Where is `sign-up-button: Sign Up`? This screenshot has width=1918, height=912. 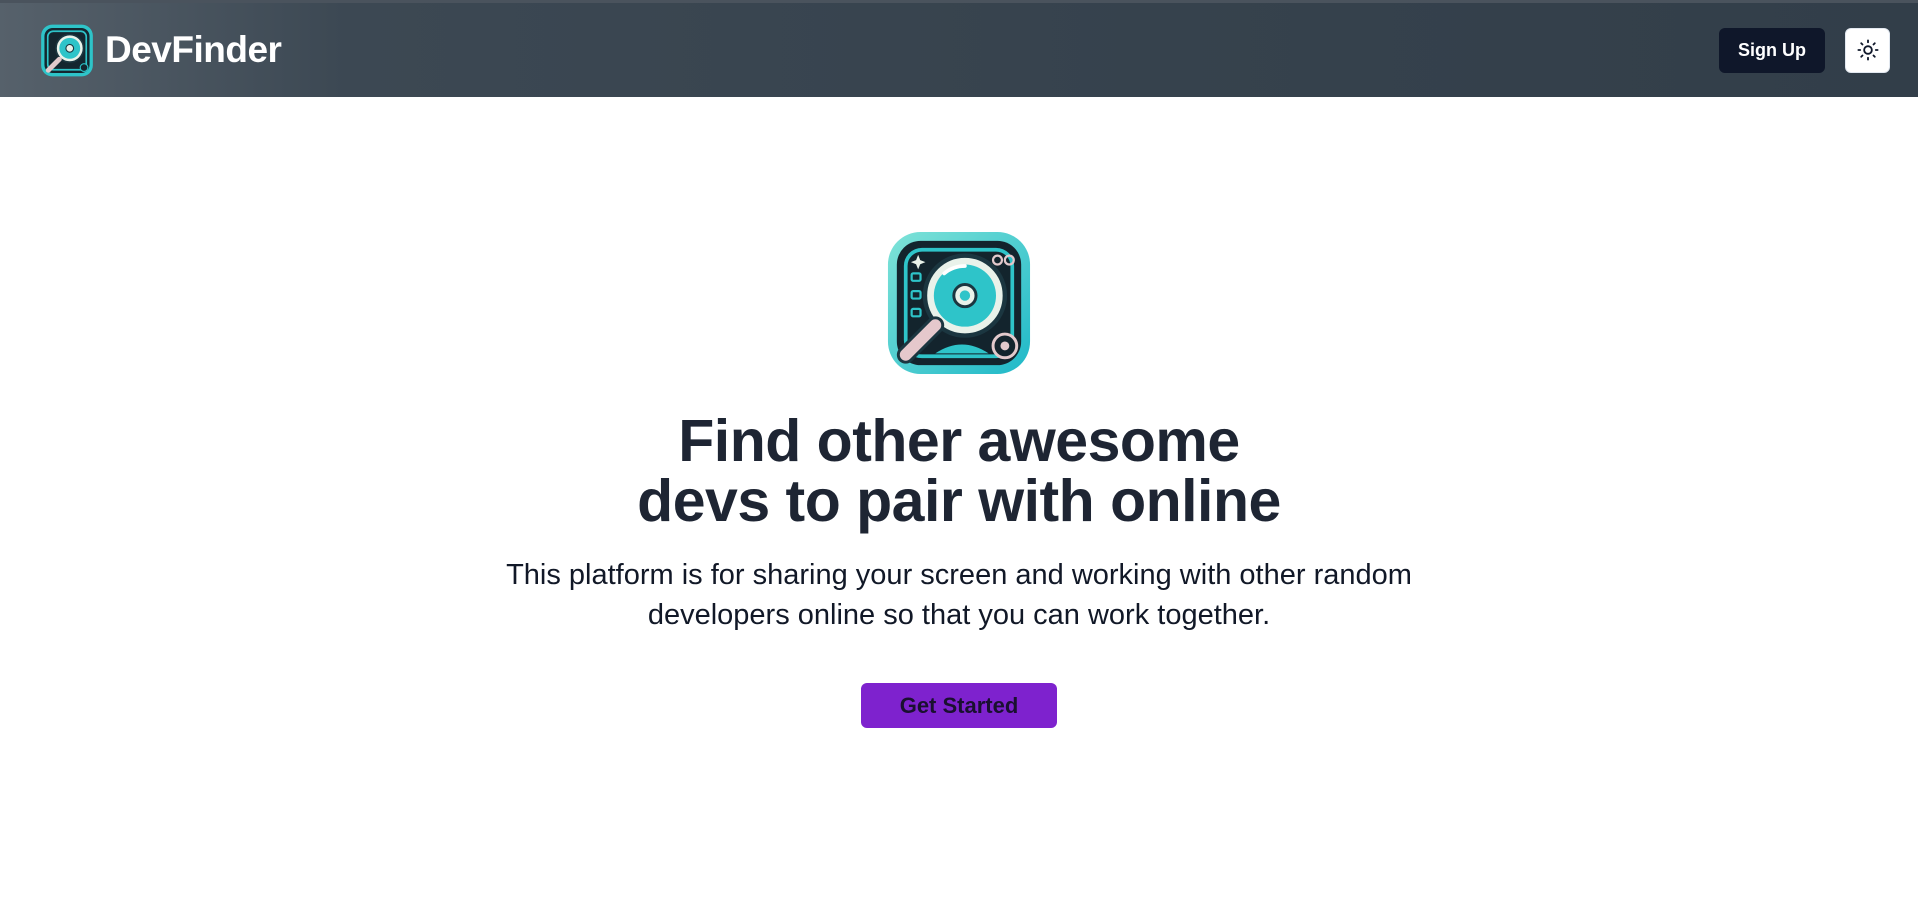
sign-up-button: Sign Up is located at coordinates (1772, 50).